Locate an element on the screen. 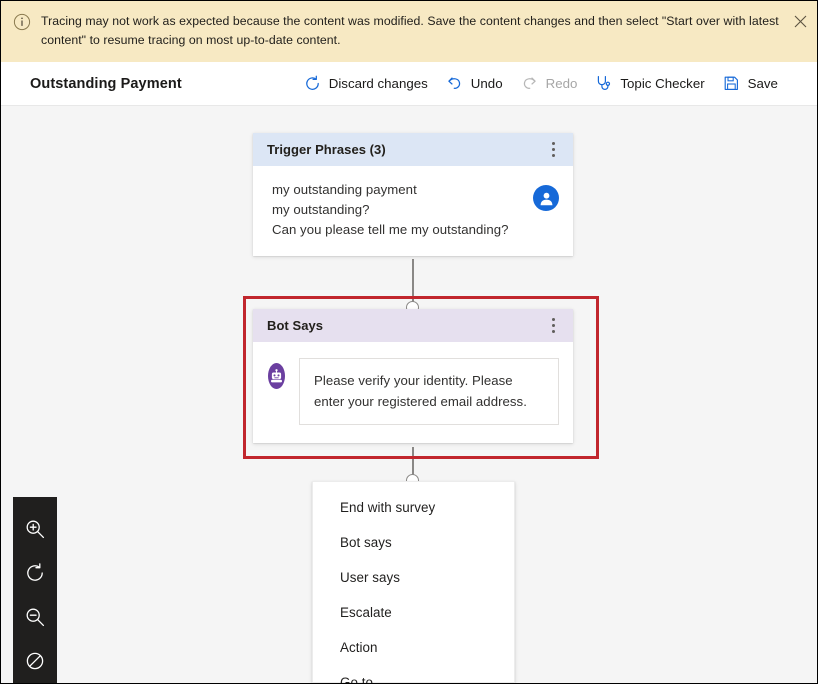 Image resolution: width=818 pixels, height=684 pixels. no-entry-icon is located at coordinates (35, 661).